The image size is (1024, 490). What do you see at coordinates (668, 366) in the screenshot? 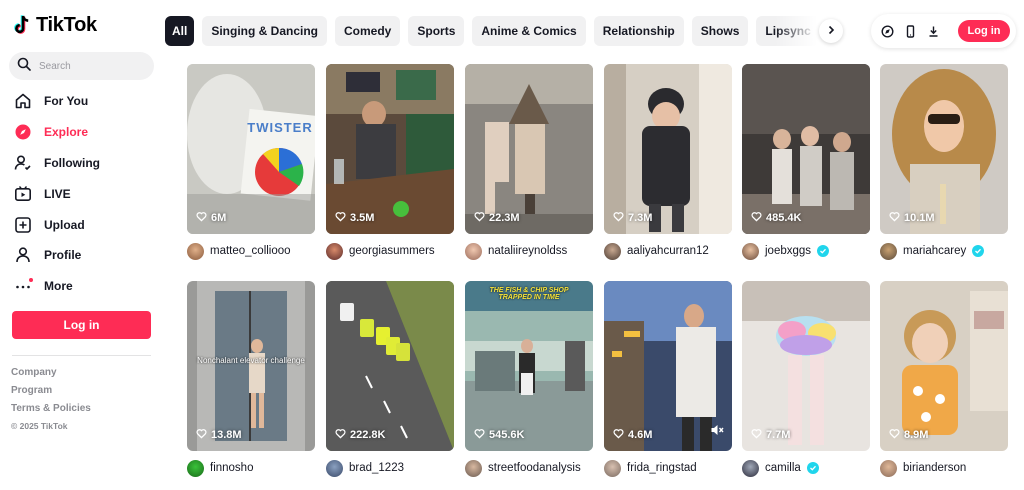
I see `video-thumbnail: 4.6M` at bounding box center [668, 366].